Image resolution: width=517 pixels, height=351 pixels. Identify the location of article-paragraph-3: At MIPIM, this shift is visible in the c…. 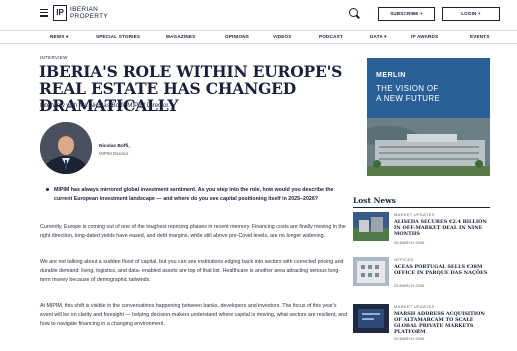
(194, 315).